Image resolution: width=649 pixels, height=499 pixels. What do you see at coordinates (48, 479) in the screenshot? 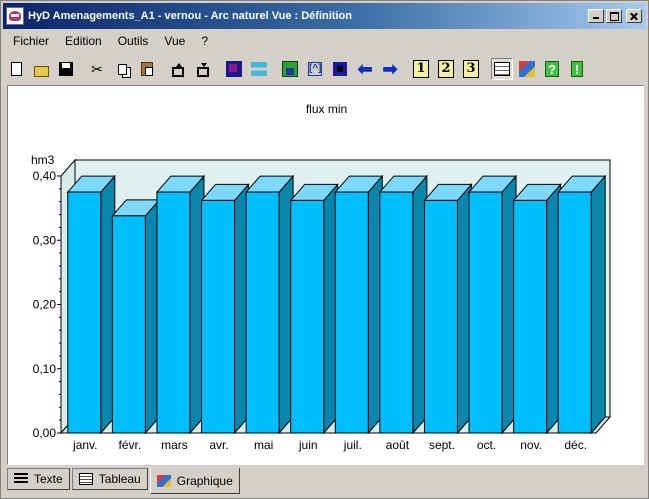
I see `tab-label: Texte` at bounding box center [48, 479].